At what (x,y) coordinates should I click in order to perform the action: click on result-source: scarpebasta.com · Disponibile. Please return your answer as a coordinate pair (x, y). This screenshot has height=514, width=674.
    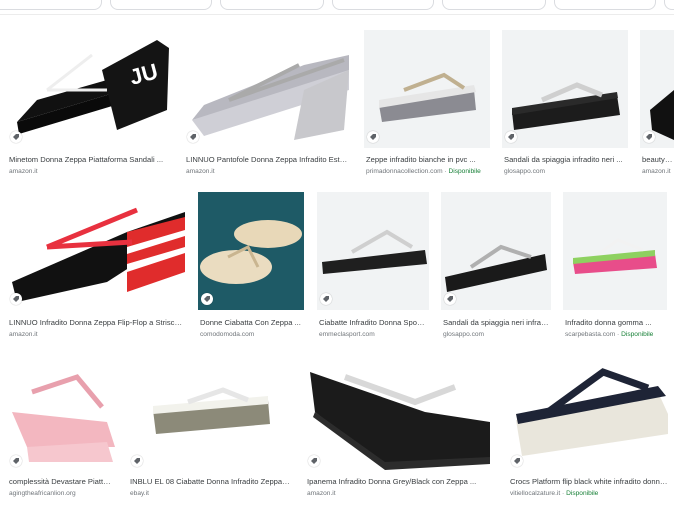
    Looking at the image, I should click on (615, 334).